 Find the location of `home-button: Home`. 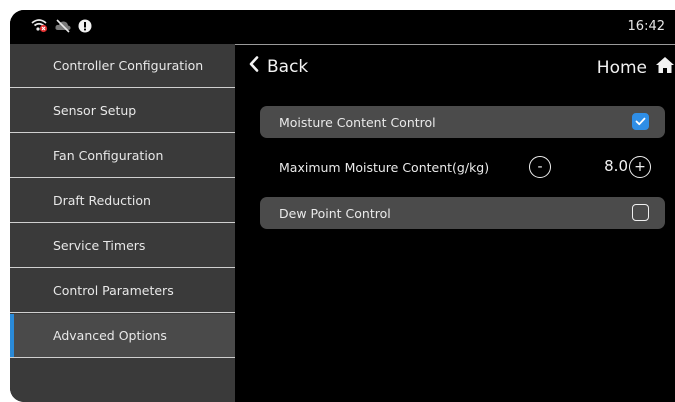

home-button: Home is located at coordinates (636, 67).